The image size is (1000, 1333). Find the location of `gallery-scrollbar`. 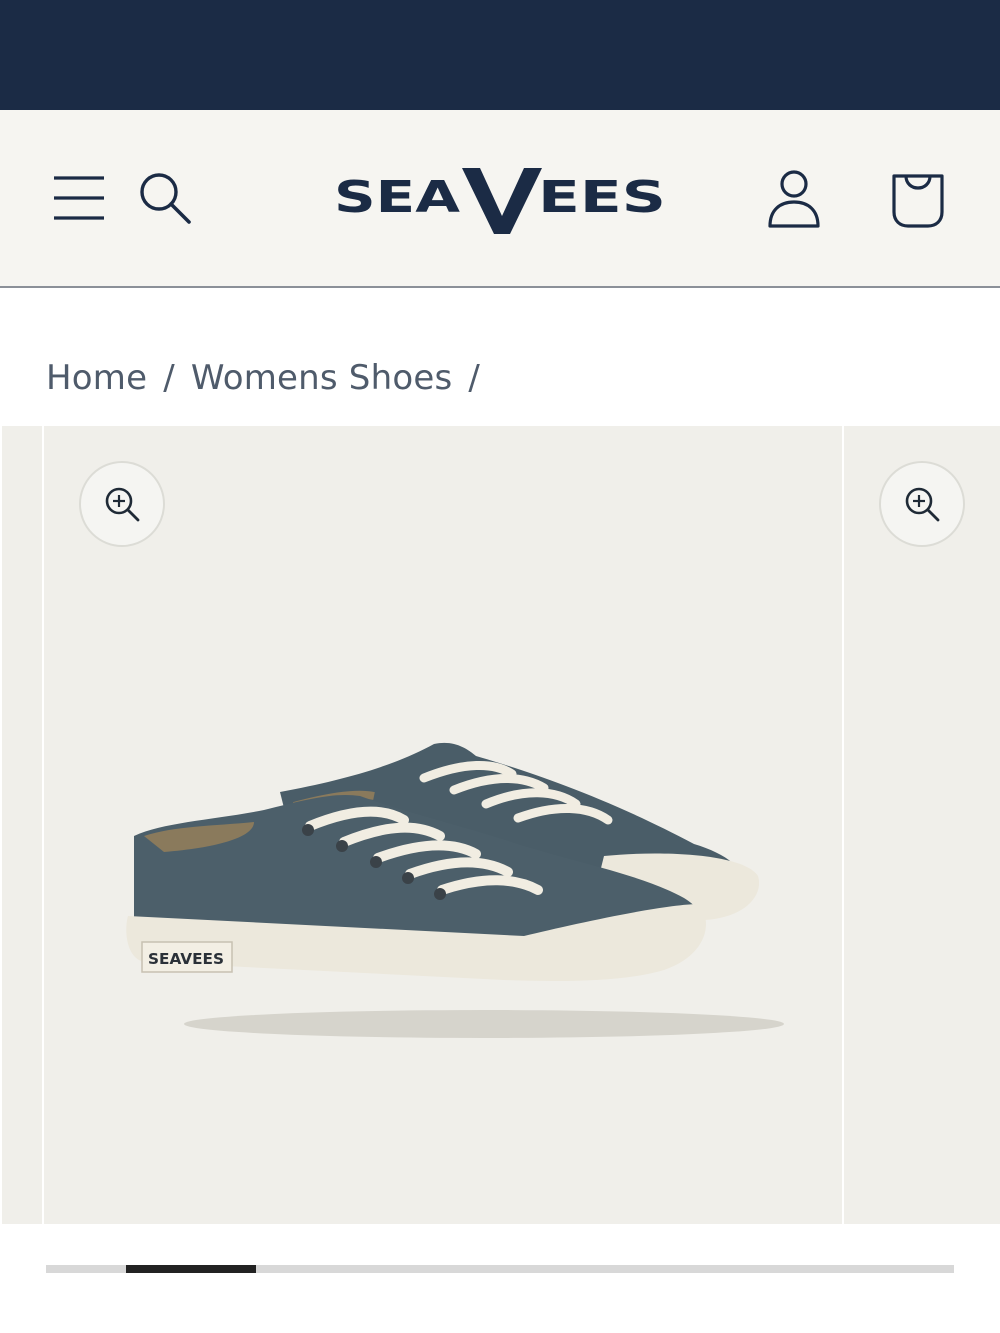

gallery-scrollbar is located at coordinates (500, 1269).